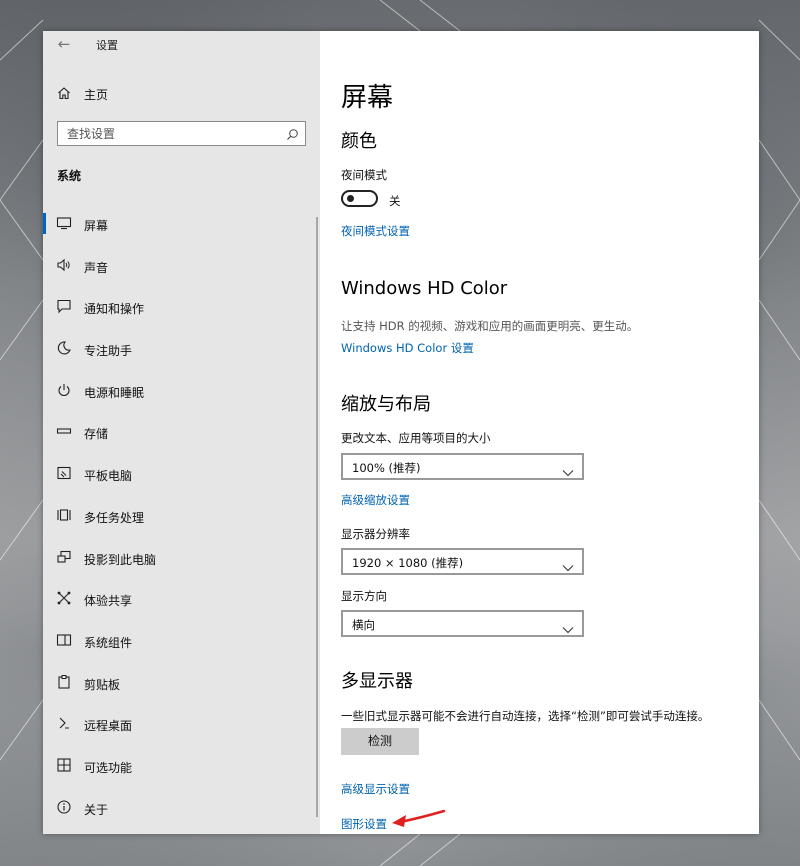 Image resolution: width=800 pixels, height=866 pixels. I want to click on orientation-dropdown: 横向, so click(462, 623).